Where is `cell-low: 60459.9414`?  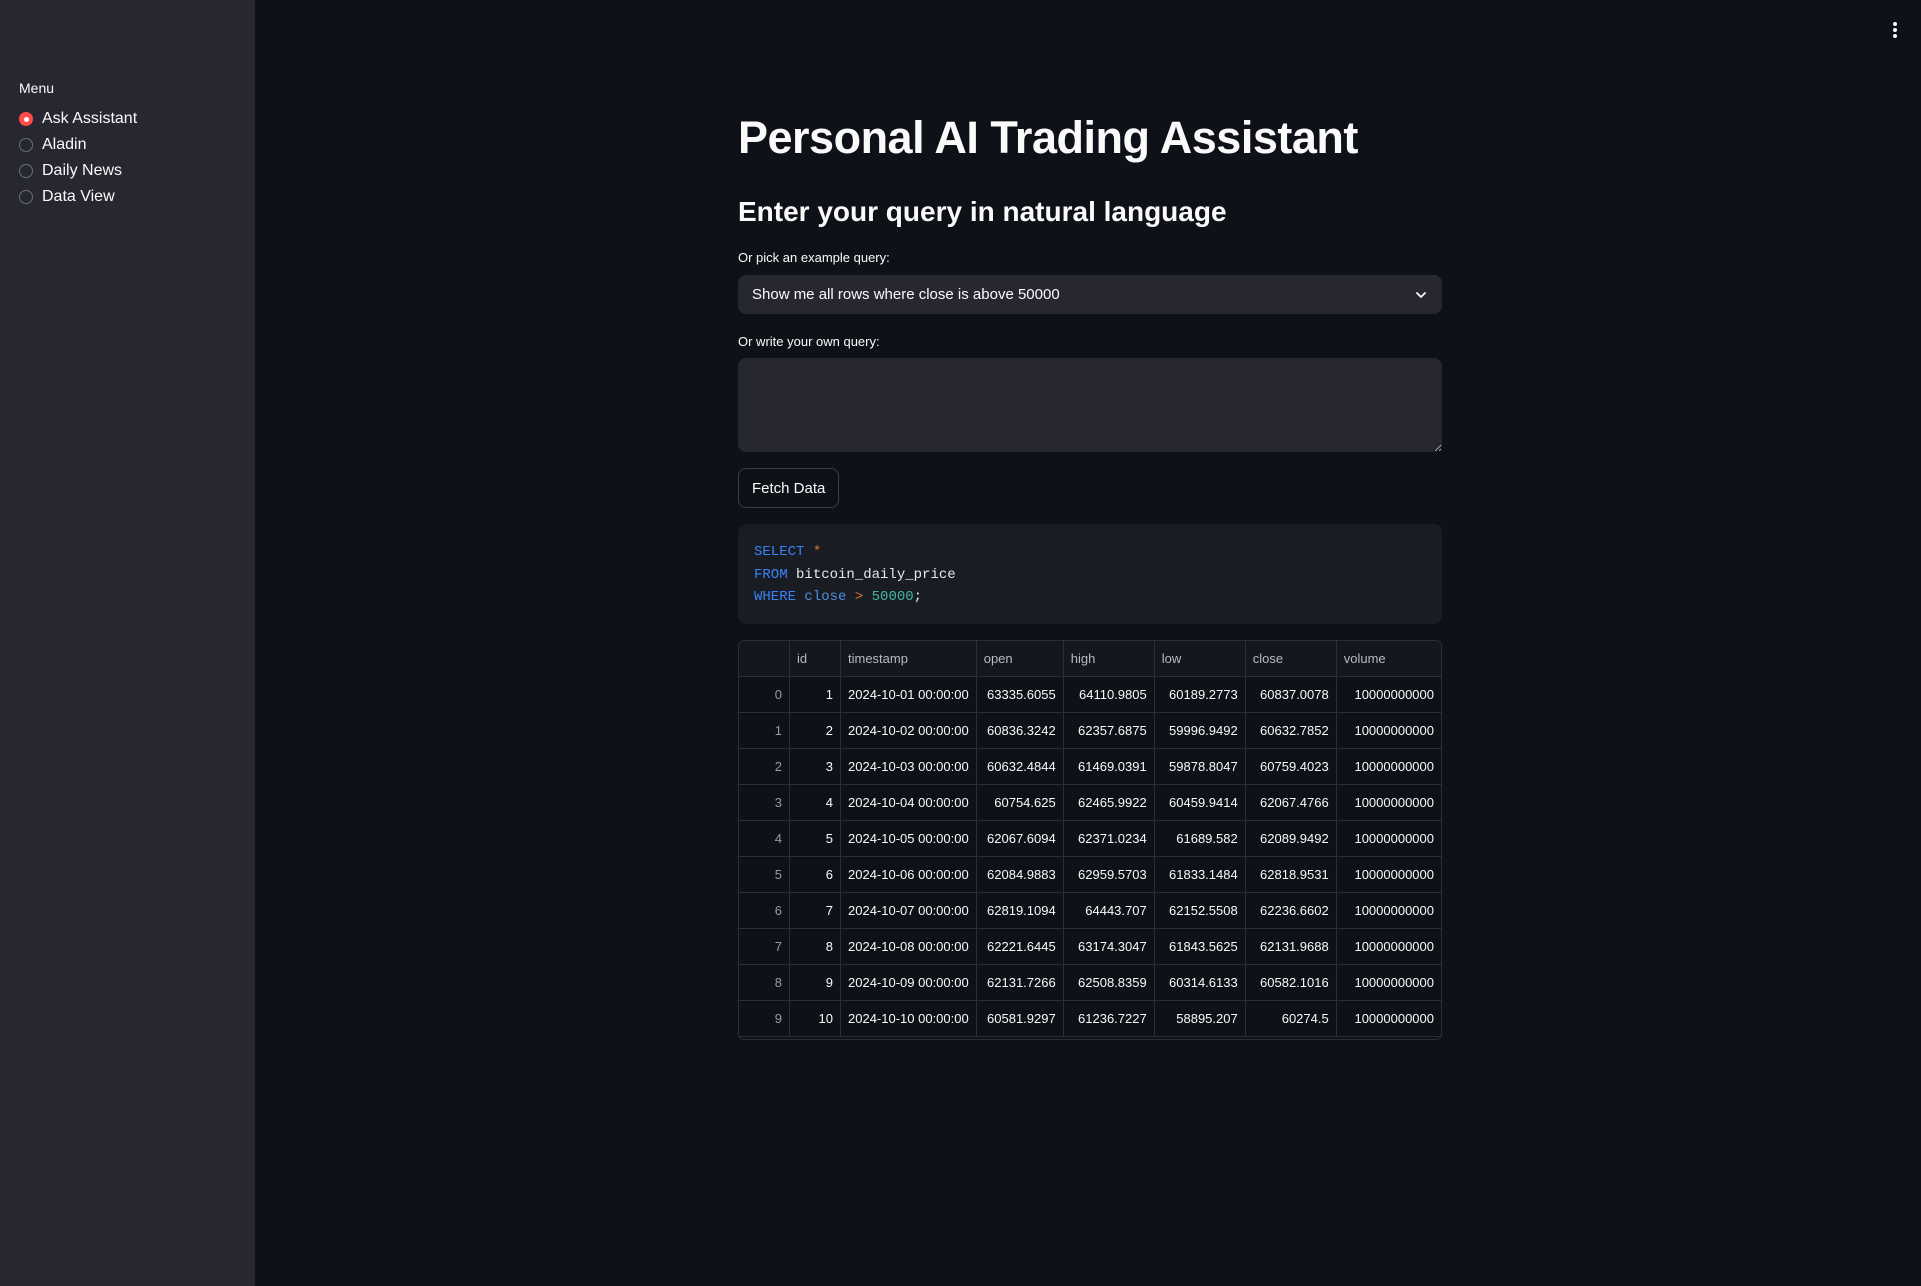 cell-low: 60459.9414 is located at coordinates (1200, 802).